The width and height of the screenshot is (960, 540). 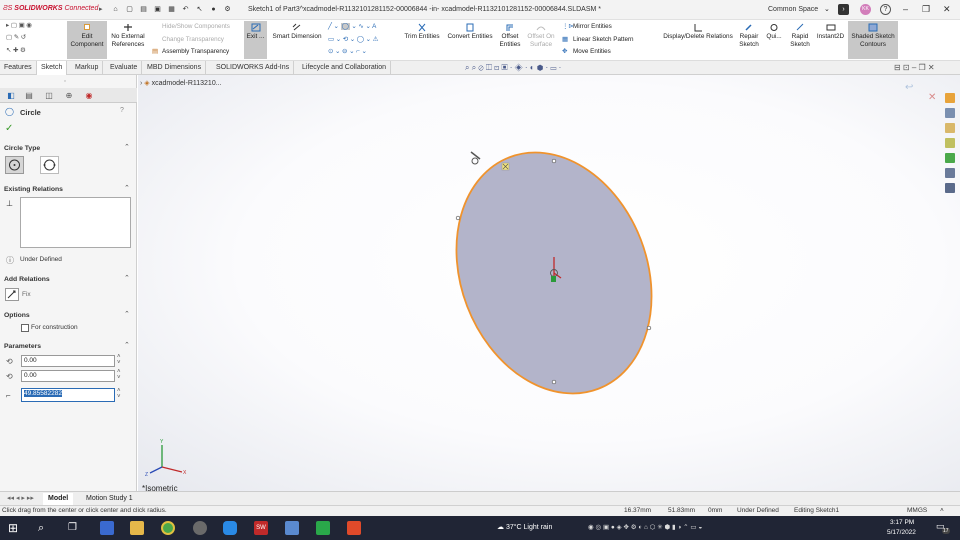 I want to click on camtasia-icon, so click(x=323, y=528).